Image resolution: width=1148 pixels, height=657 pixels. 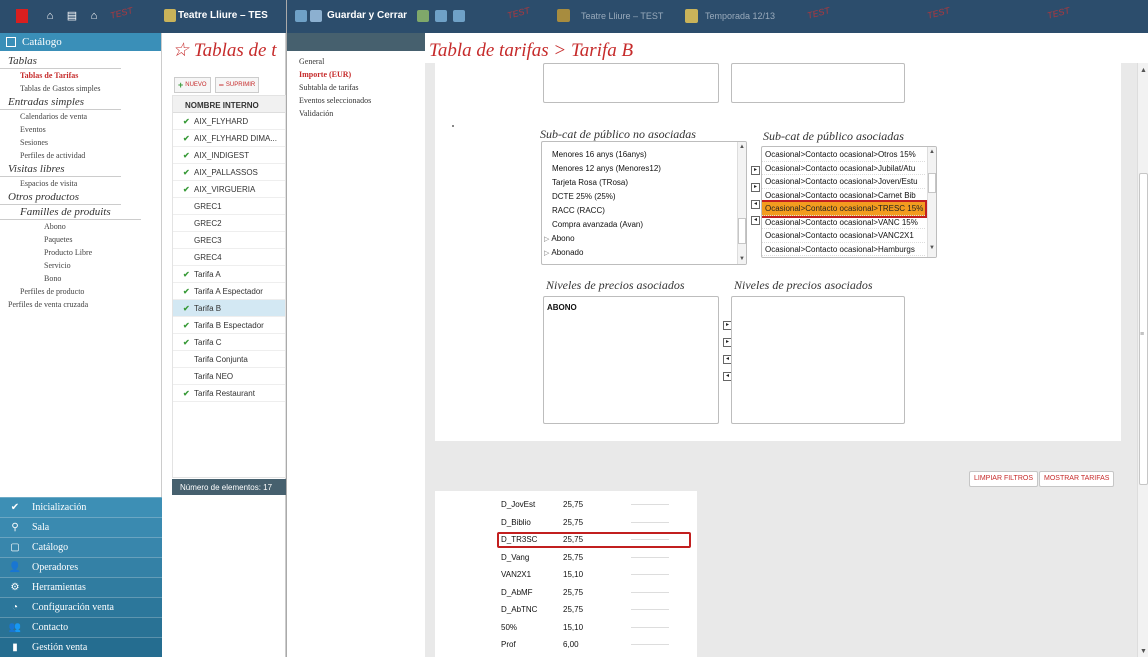 What do you see at coordinates (80, 252) in the screenshot?
I see `sidebar-item: Producto Libre` at bounding box center [80, 252].